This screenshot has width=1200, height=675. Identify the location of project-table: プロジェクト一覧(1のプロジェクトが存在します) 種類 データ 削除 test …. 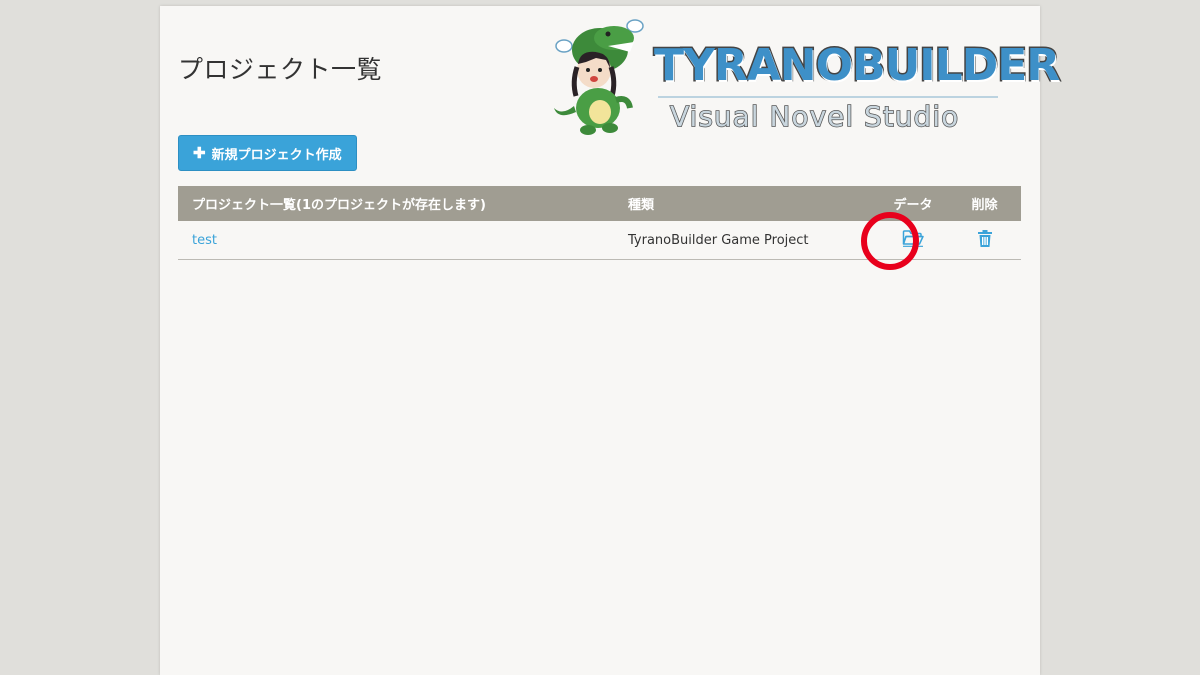
(599, 223).